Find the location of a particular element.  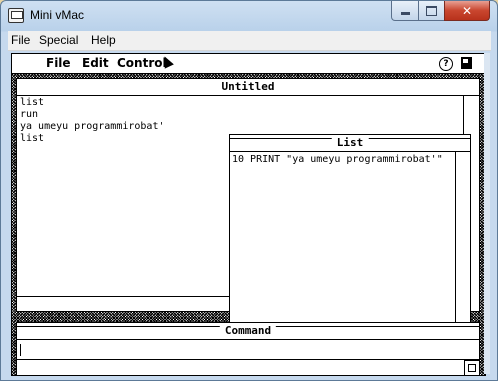

host-menu-special: Special is located at coordinates (58, 40).